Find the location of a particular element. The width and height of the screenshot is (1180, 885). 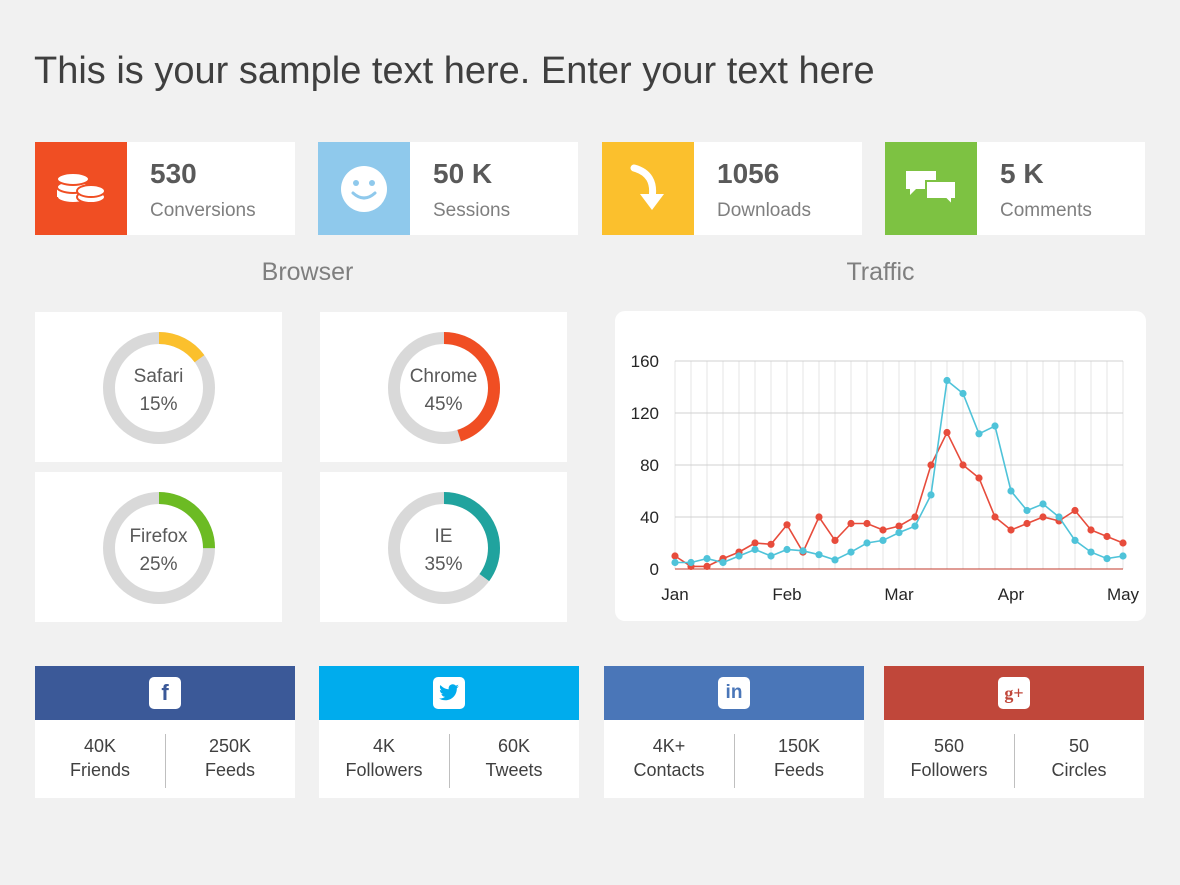

browser-share: 25% is located at coordinates (158, 564).